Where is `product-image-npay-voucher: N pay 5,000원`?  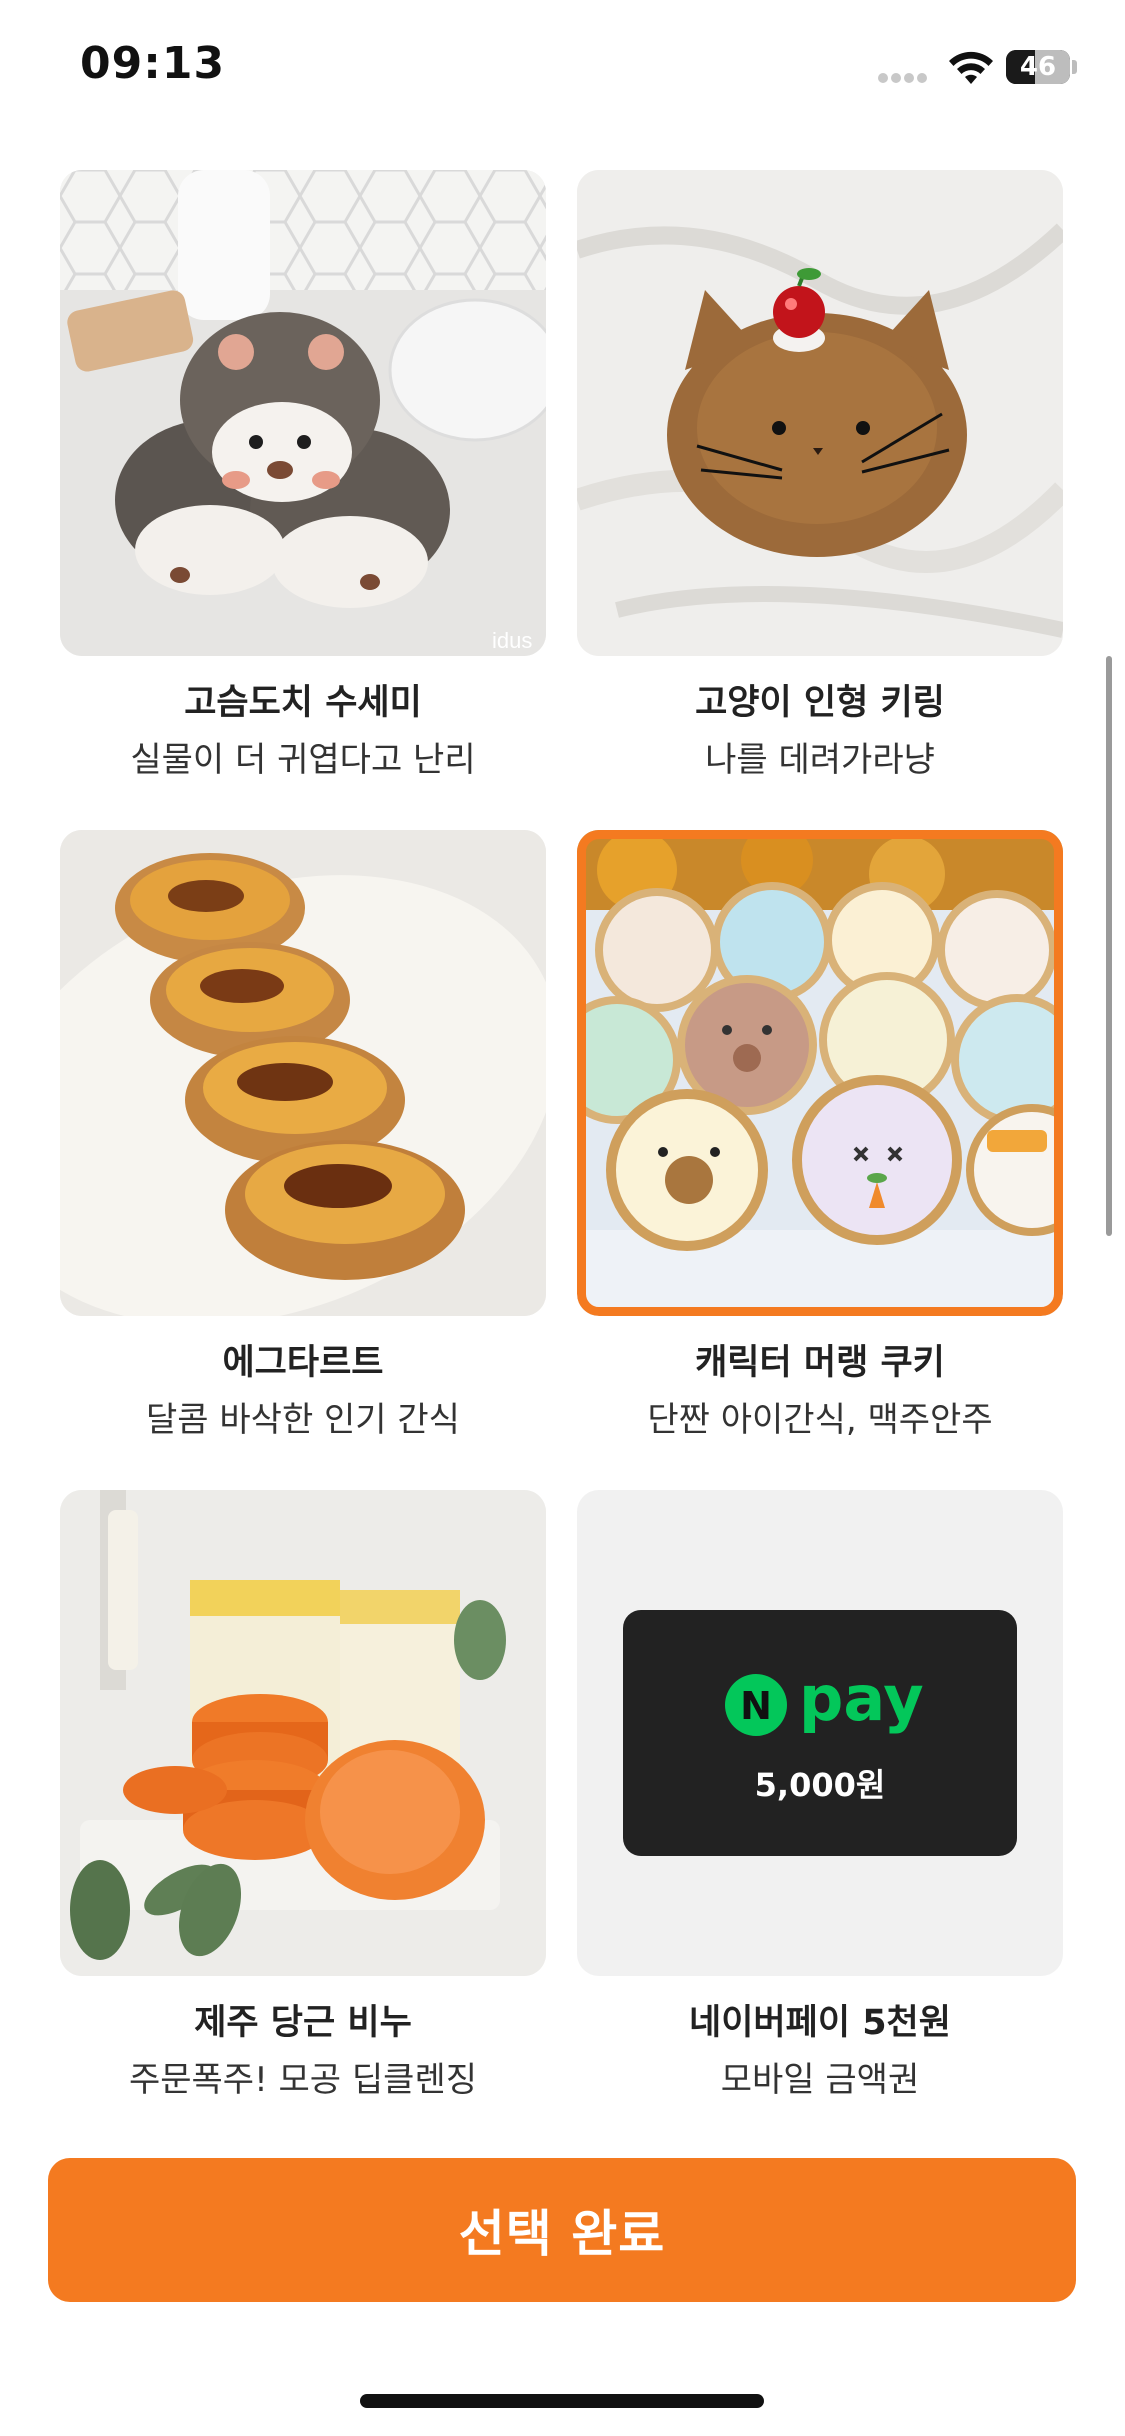 product-image-npay-voucher: N pay 5,000원 is located at coordinates (820, 1733).